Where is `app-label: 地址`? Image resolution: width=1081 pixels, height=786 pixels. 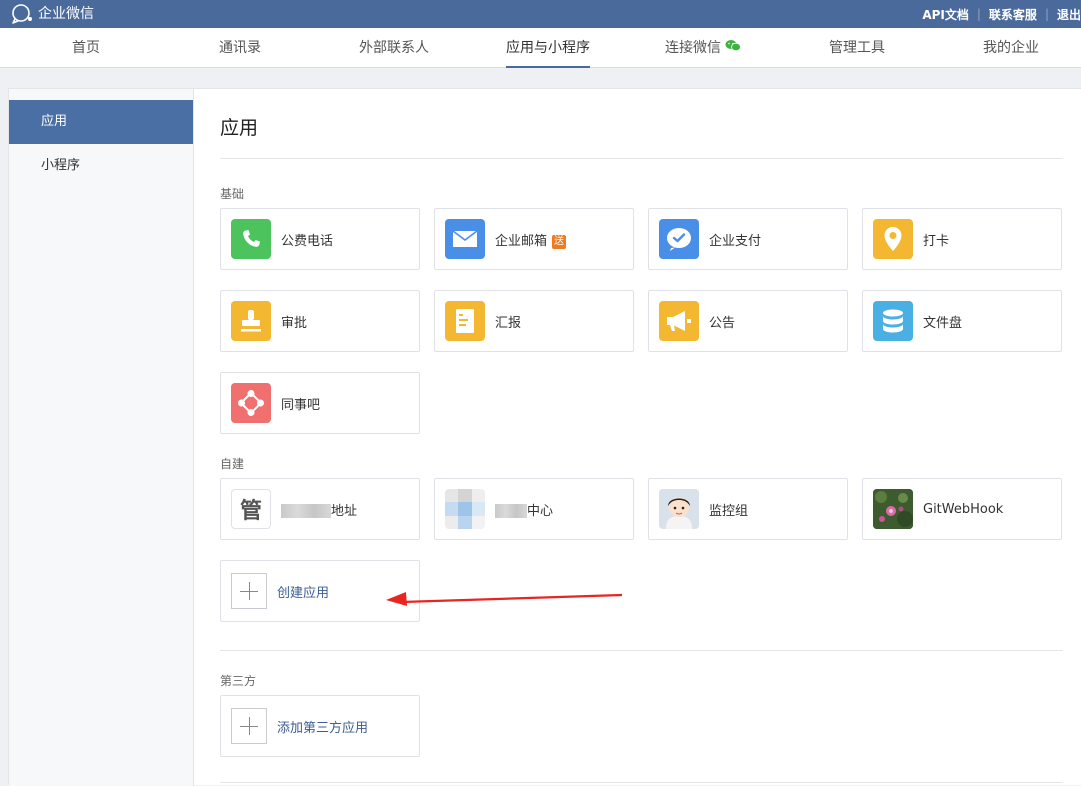
app-label: 地址 is located at coordinates (319, 509).